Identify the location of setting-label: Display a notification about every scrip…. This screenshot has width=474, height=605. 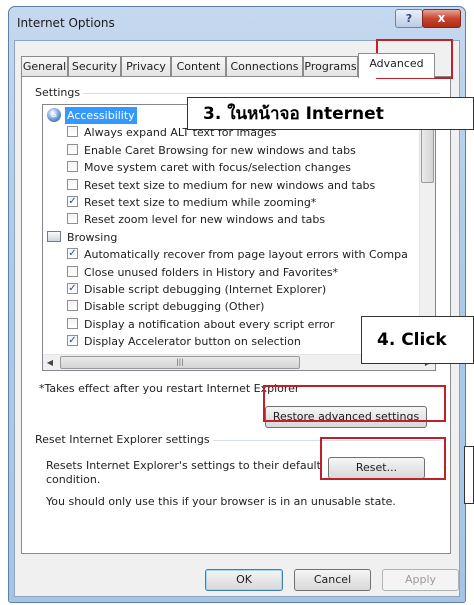
(209, 324).